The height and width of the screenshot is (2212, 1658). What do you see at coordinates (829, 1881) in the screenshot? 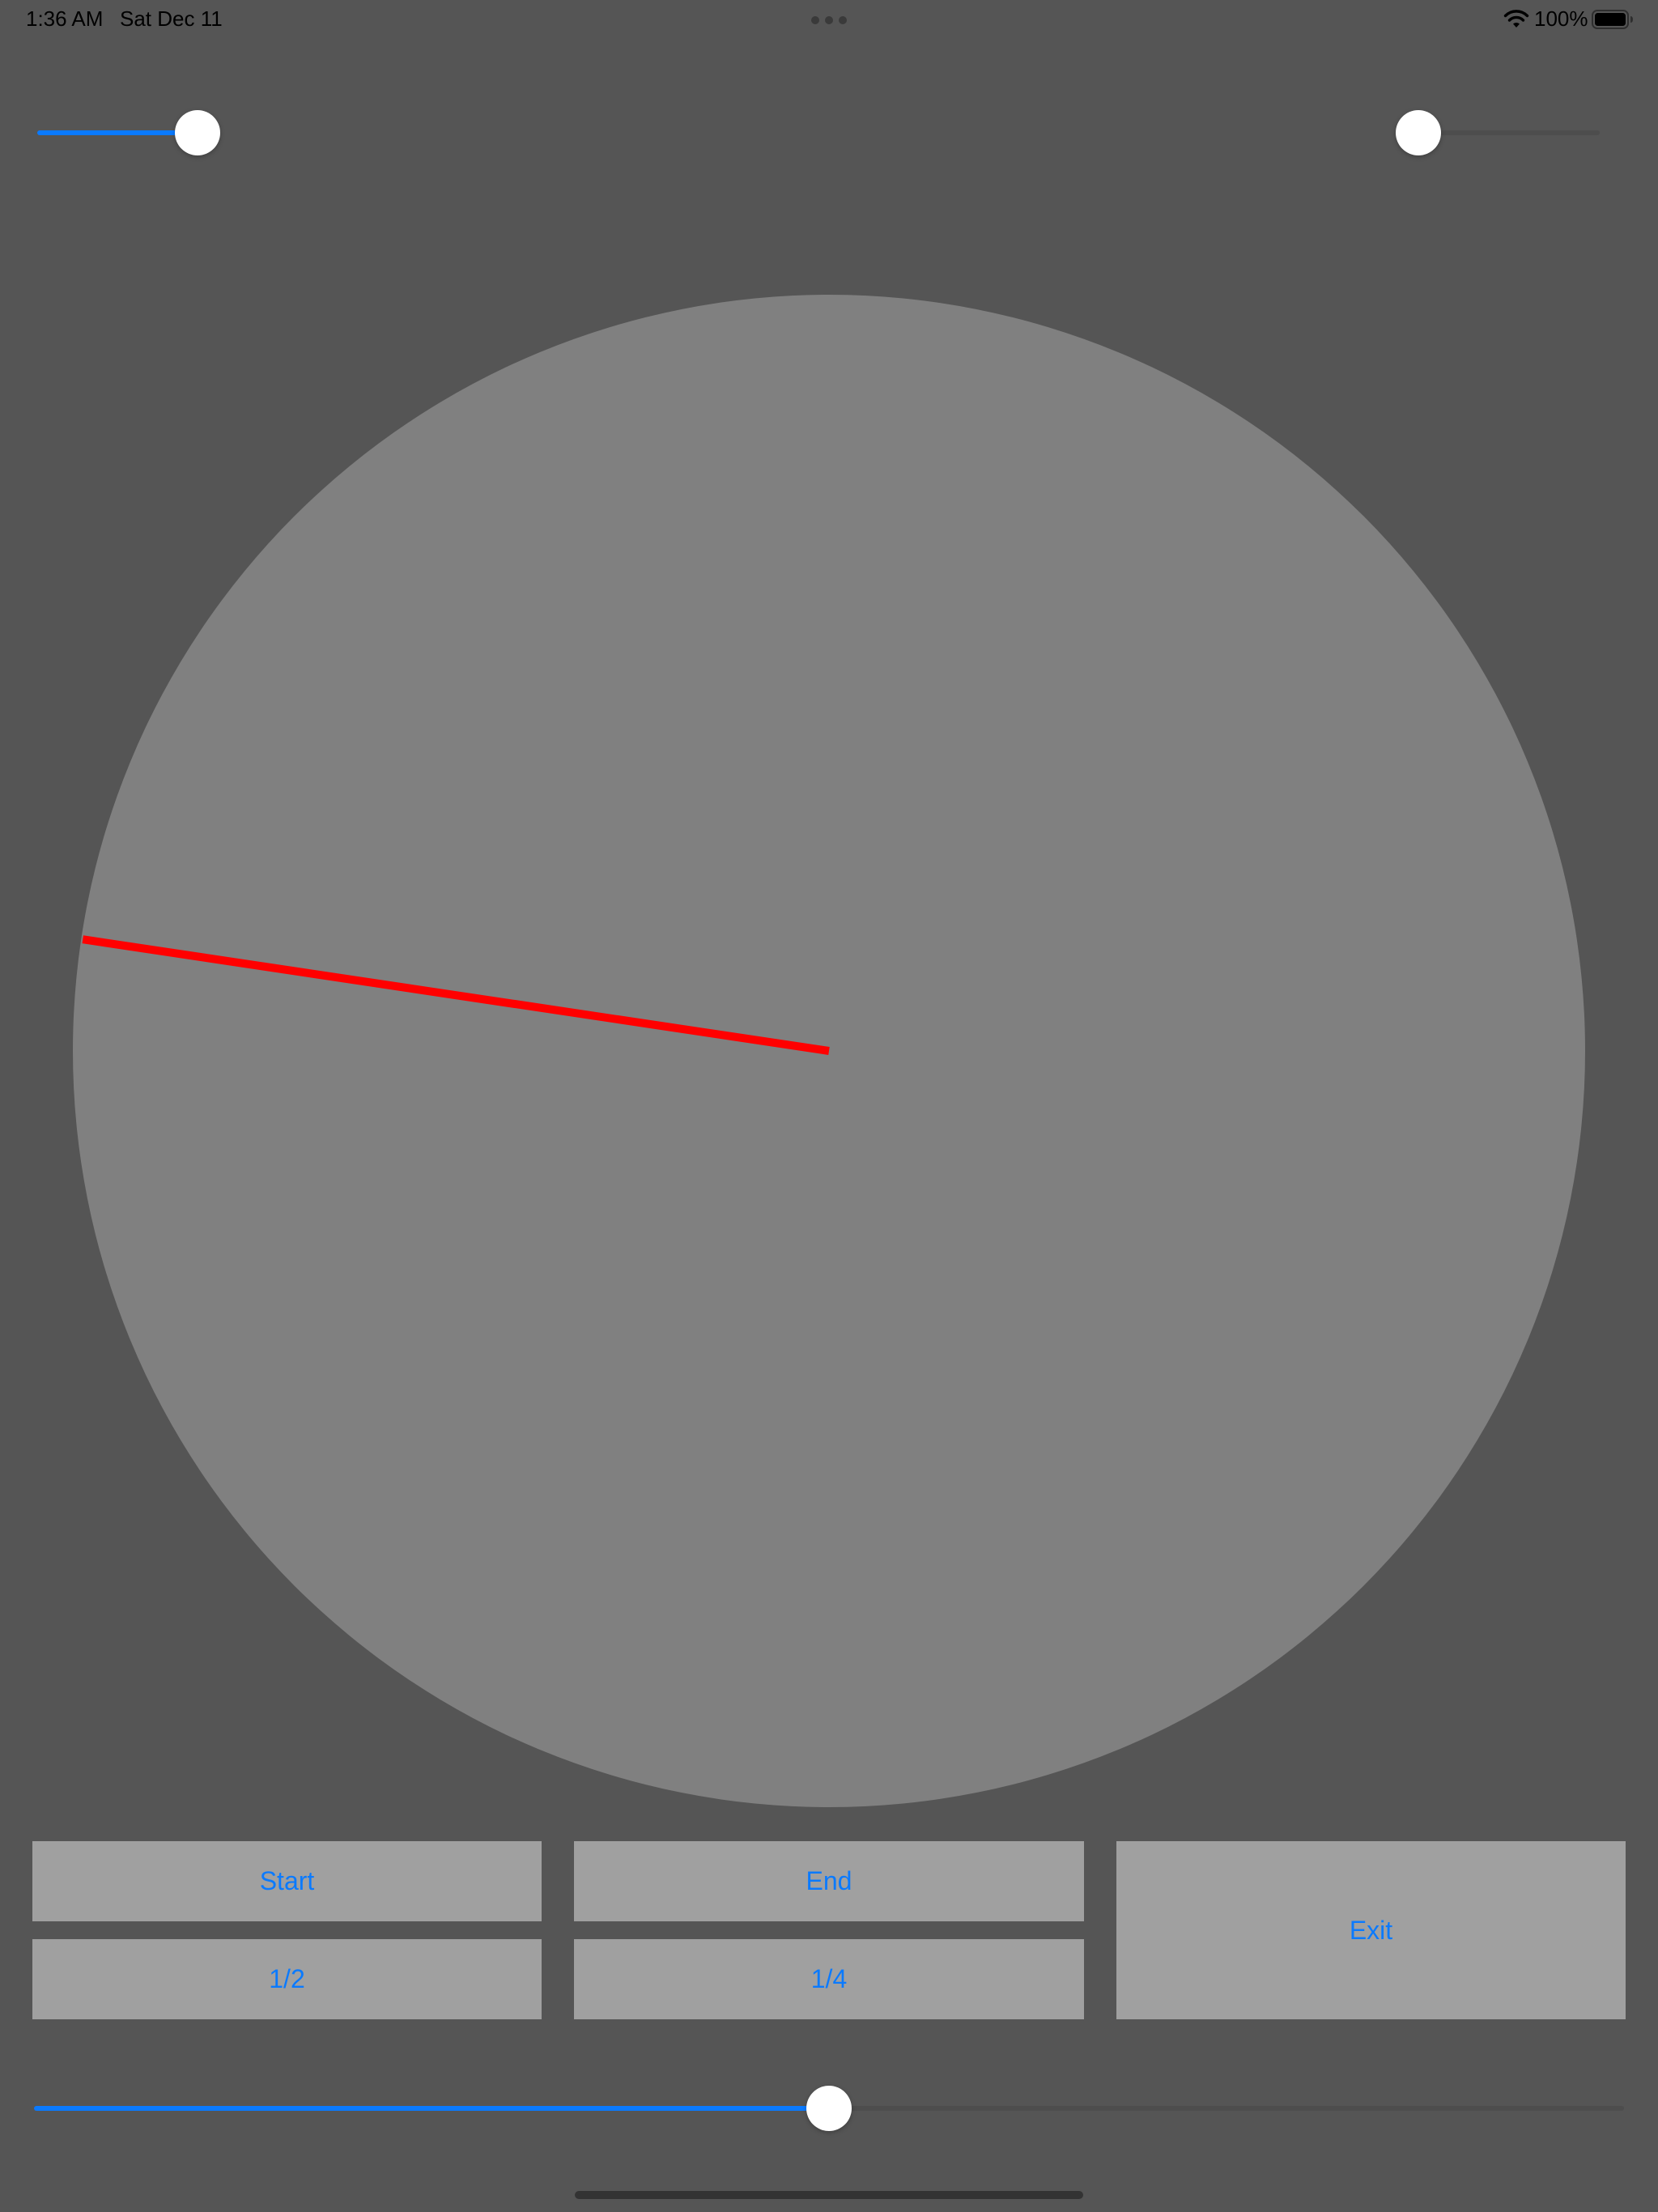
I see `end-button: End` at bounding box center [829, 1881].